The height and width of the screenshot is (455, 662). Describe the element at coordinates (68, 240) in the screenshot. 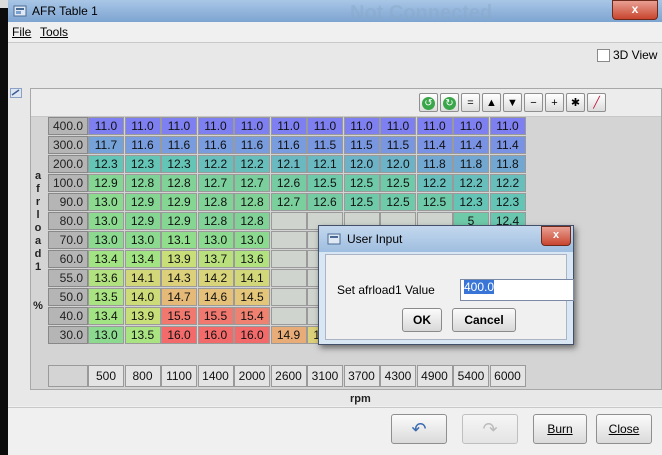

I see `row-header: 70.0` at that location.